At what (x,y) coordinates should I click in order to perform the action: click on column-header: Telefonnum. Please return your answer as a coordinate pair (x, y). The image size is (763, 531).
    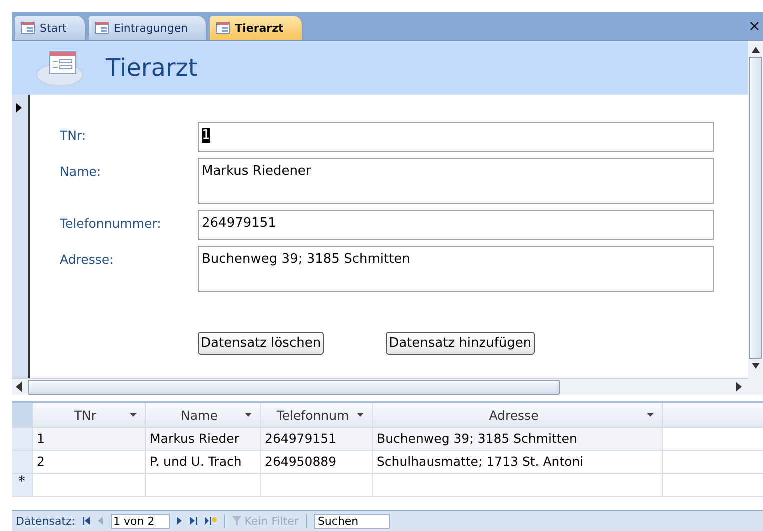
    Looking at the image, I should click on (317, 415).